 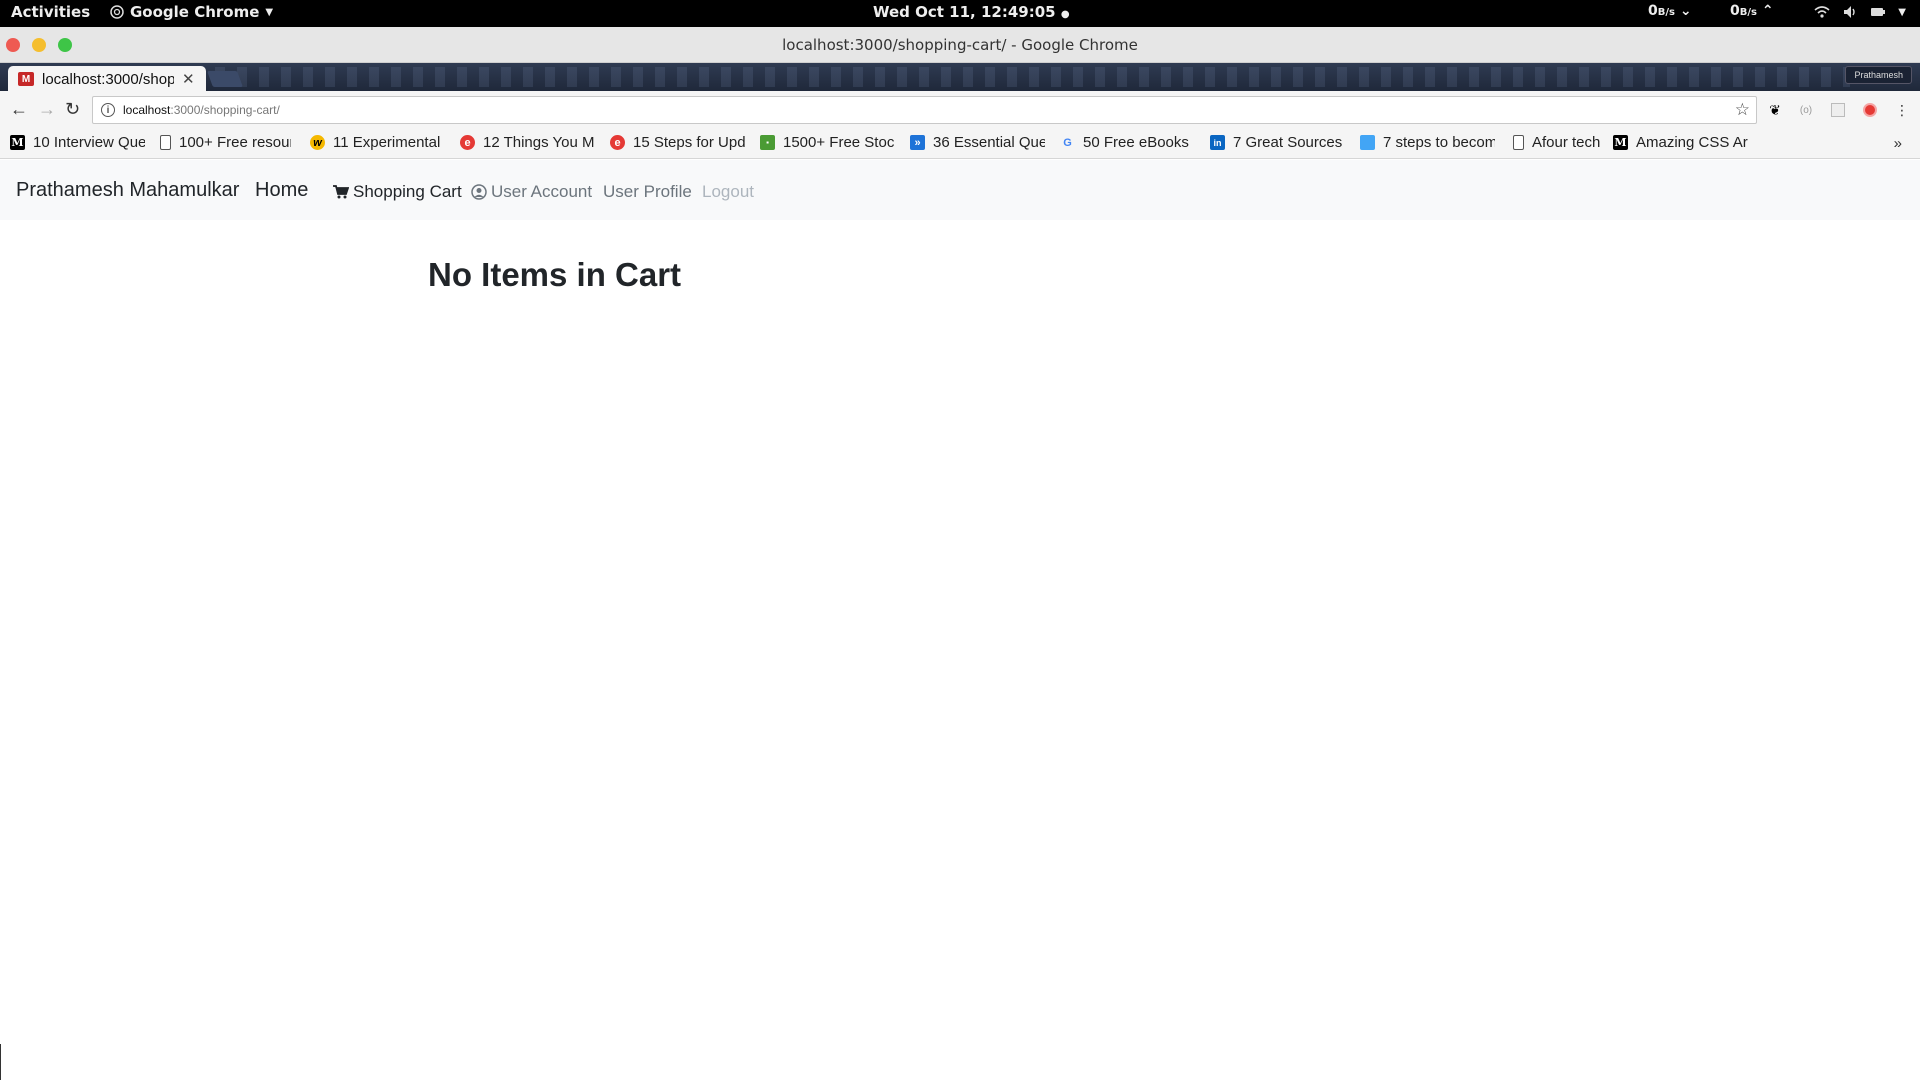 I want to click on more-bookmarks-icon: », so click(x=1898, y=143).